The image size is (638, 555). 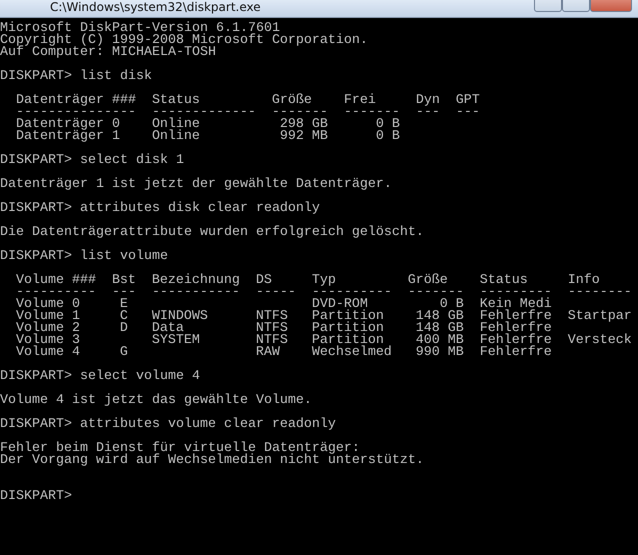 I want to click on console-line: Der Vorgang wird auf Wechselmedien nicht unterstützt., so click(x=212, y=460).